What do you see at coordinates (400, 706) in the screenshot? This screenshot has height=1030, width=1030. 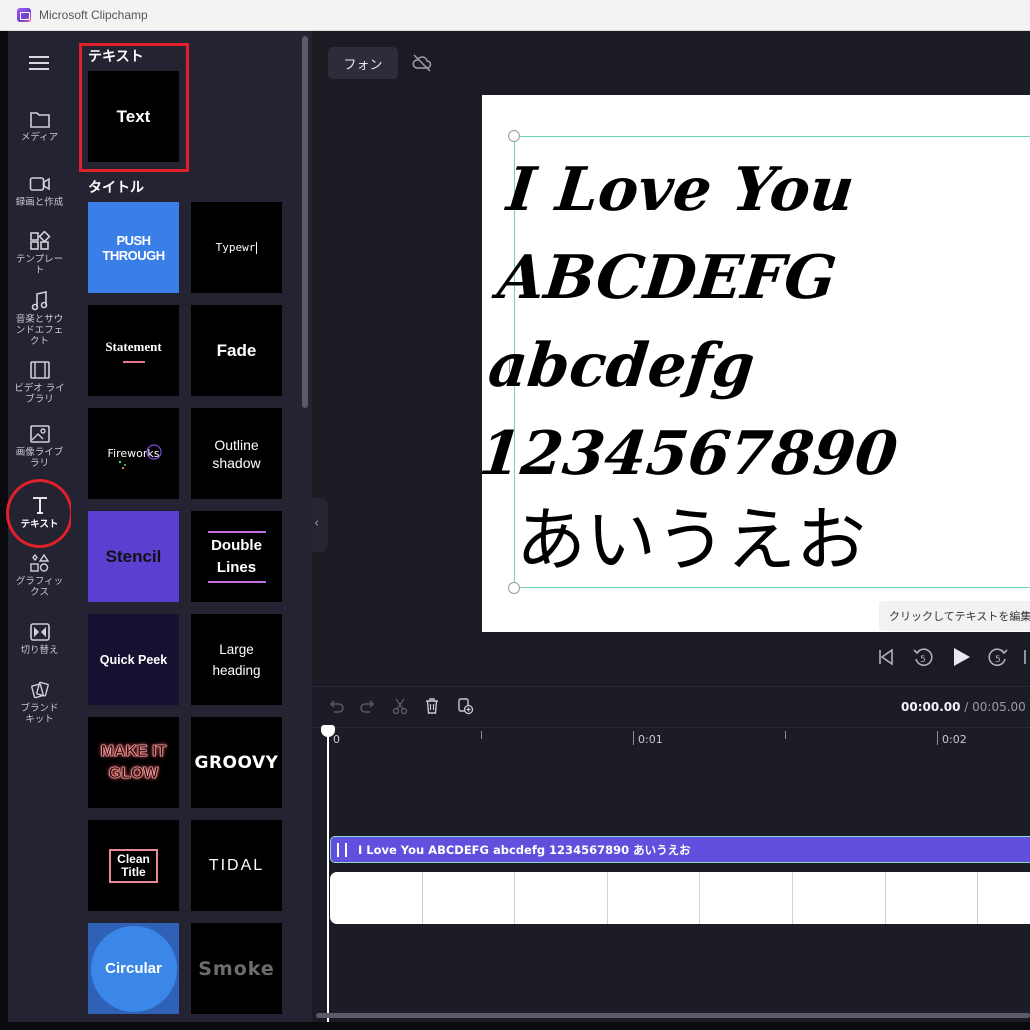 I see `split-scissors-icon` at bounding box center [400, 706].